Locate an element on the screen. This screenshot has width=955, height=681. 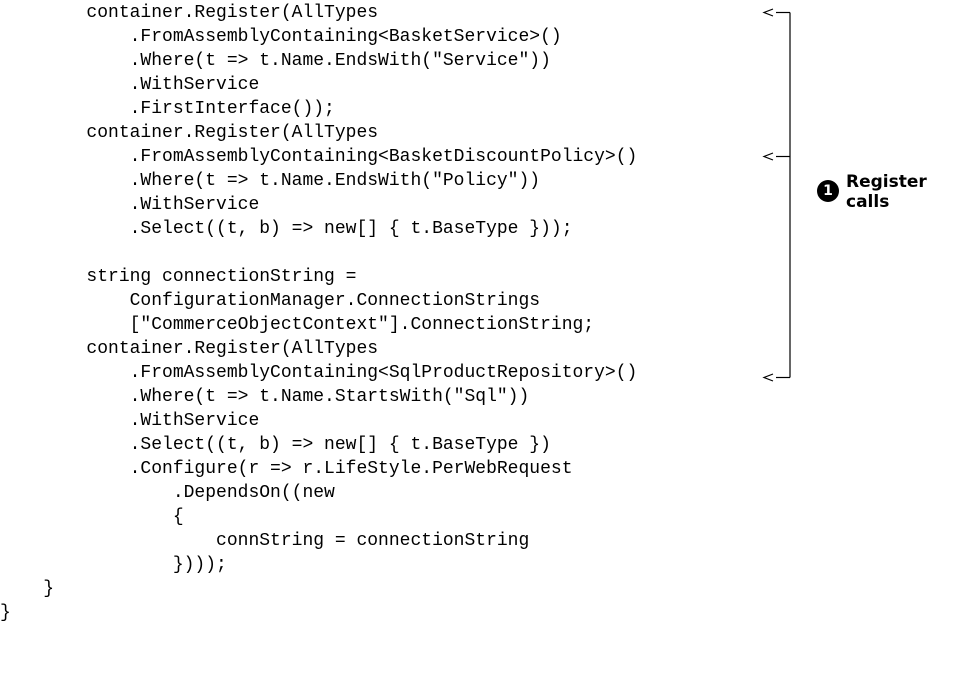
callout-label: Register calls is located at coordinates (886, 192).